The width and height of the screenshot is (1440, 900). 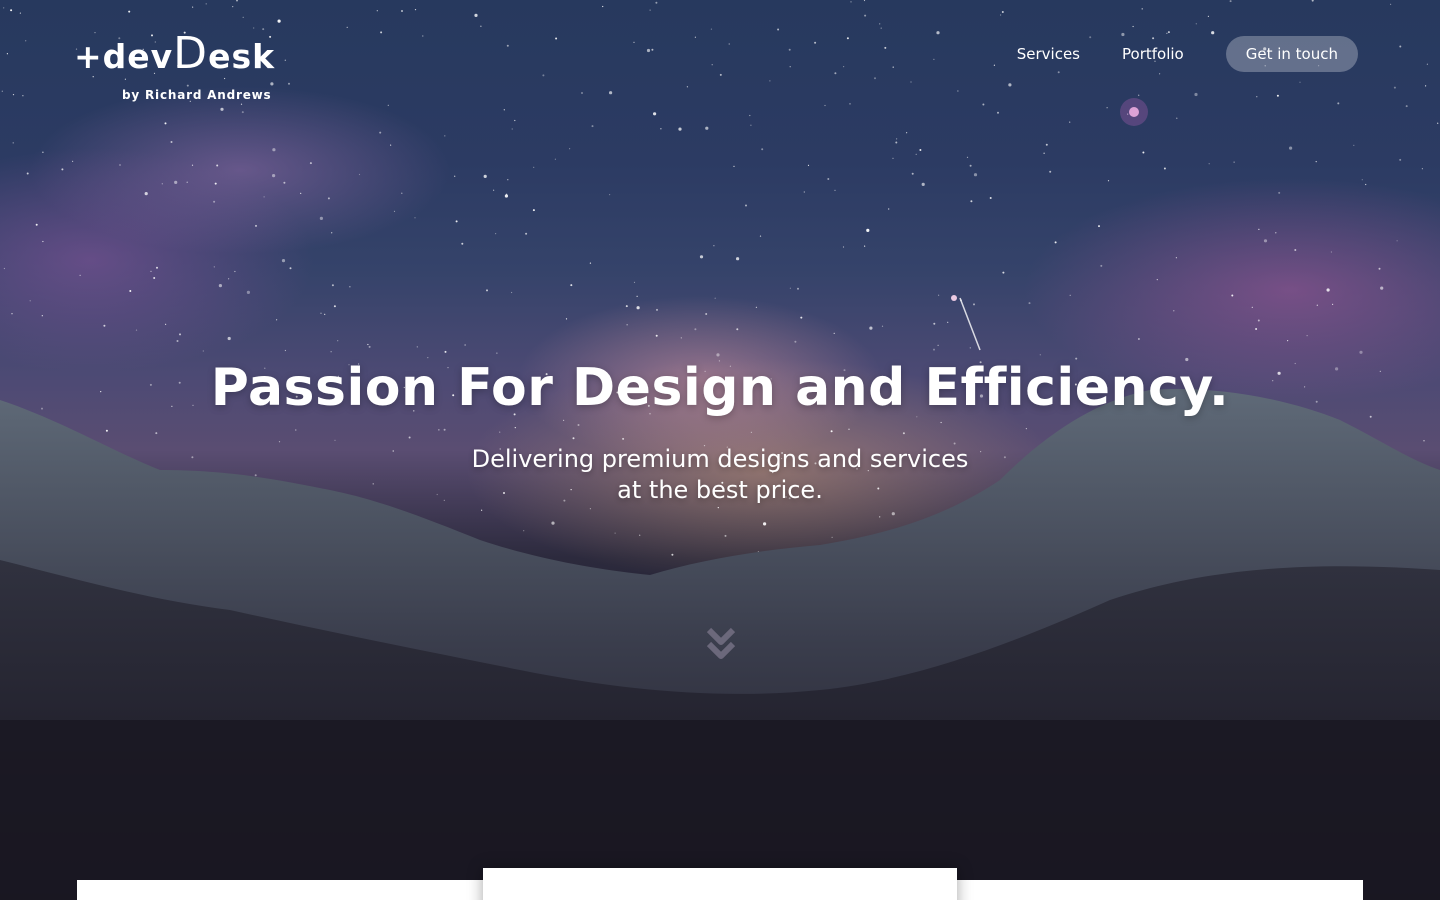 What do you see at coordinates (242, 56) in the screenshot?
I see `logo-suffix: esk` at bounding box center [242, 56].